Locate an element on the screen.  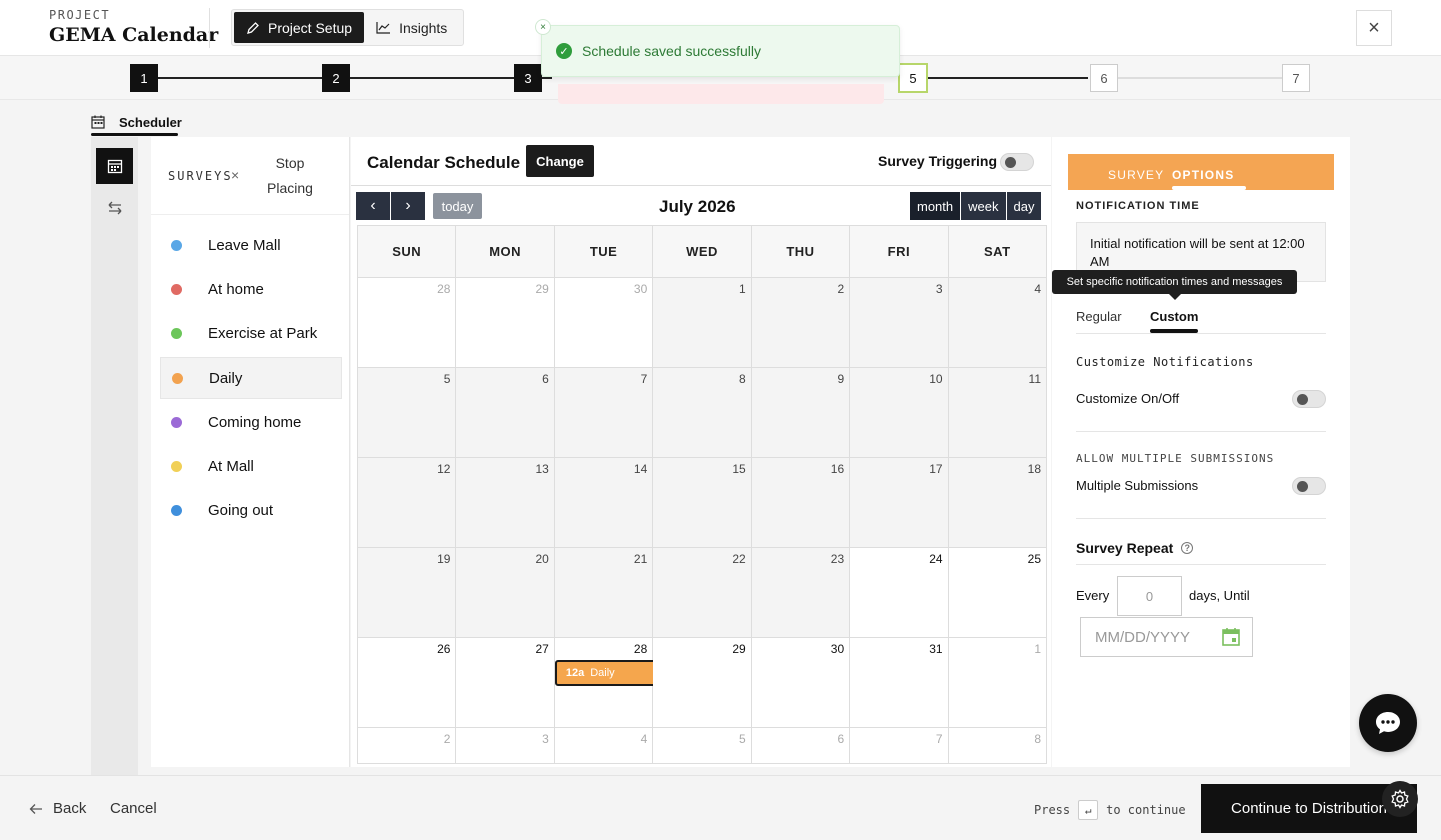
today-button: today is located at coordinates (457, 206).